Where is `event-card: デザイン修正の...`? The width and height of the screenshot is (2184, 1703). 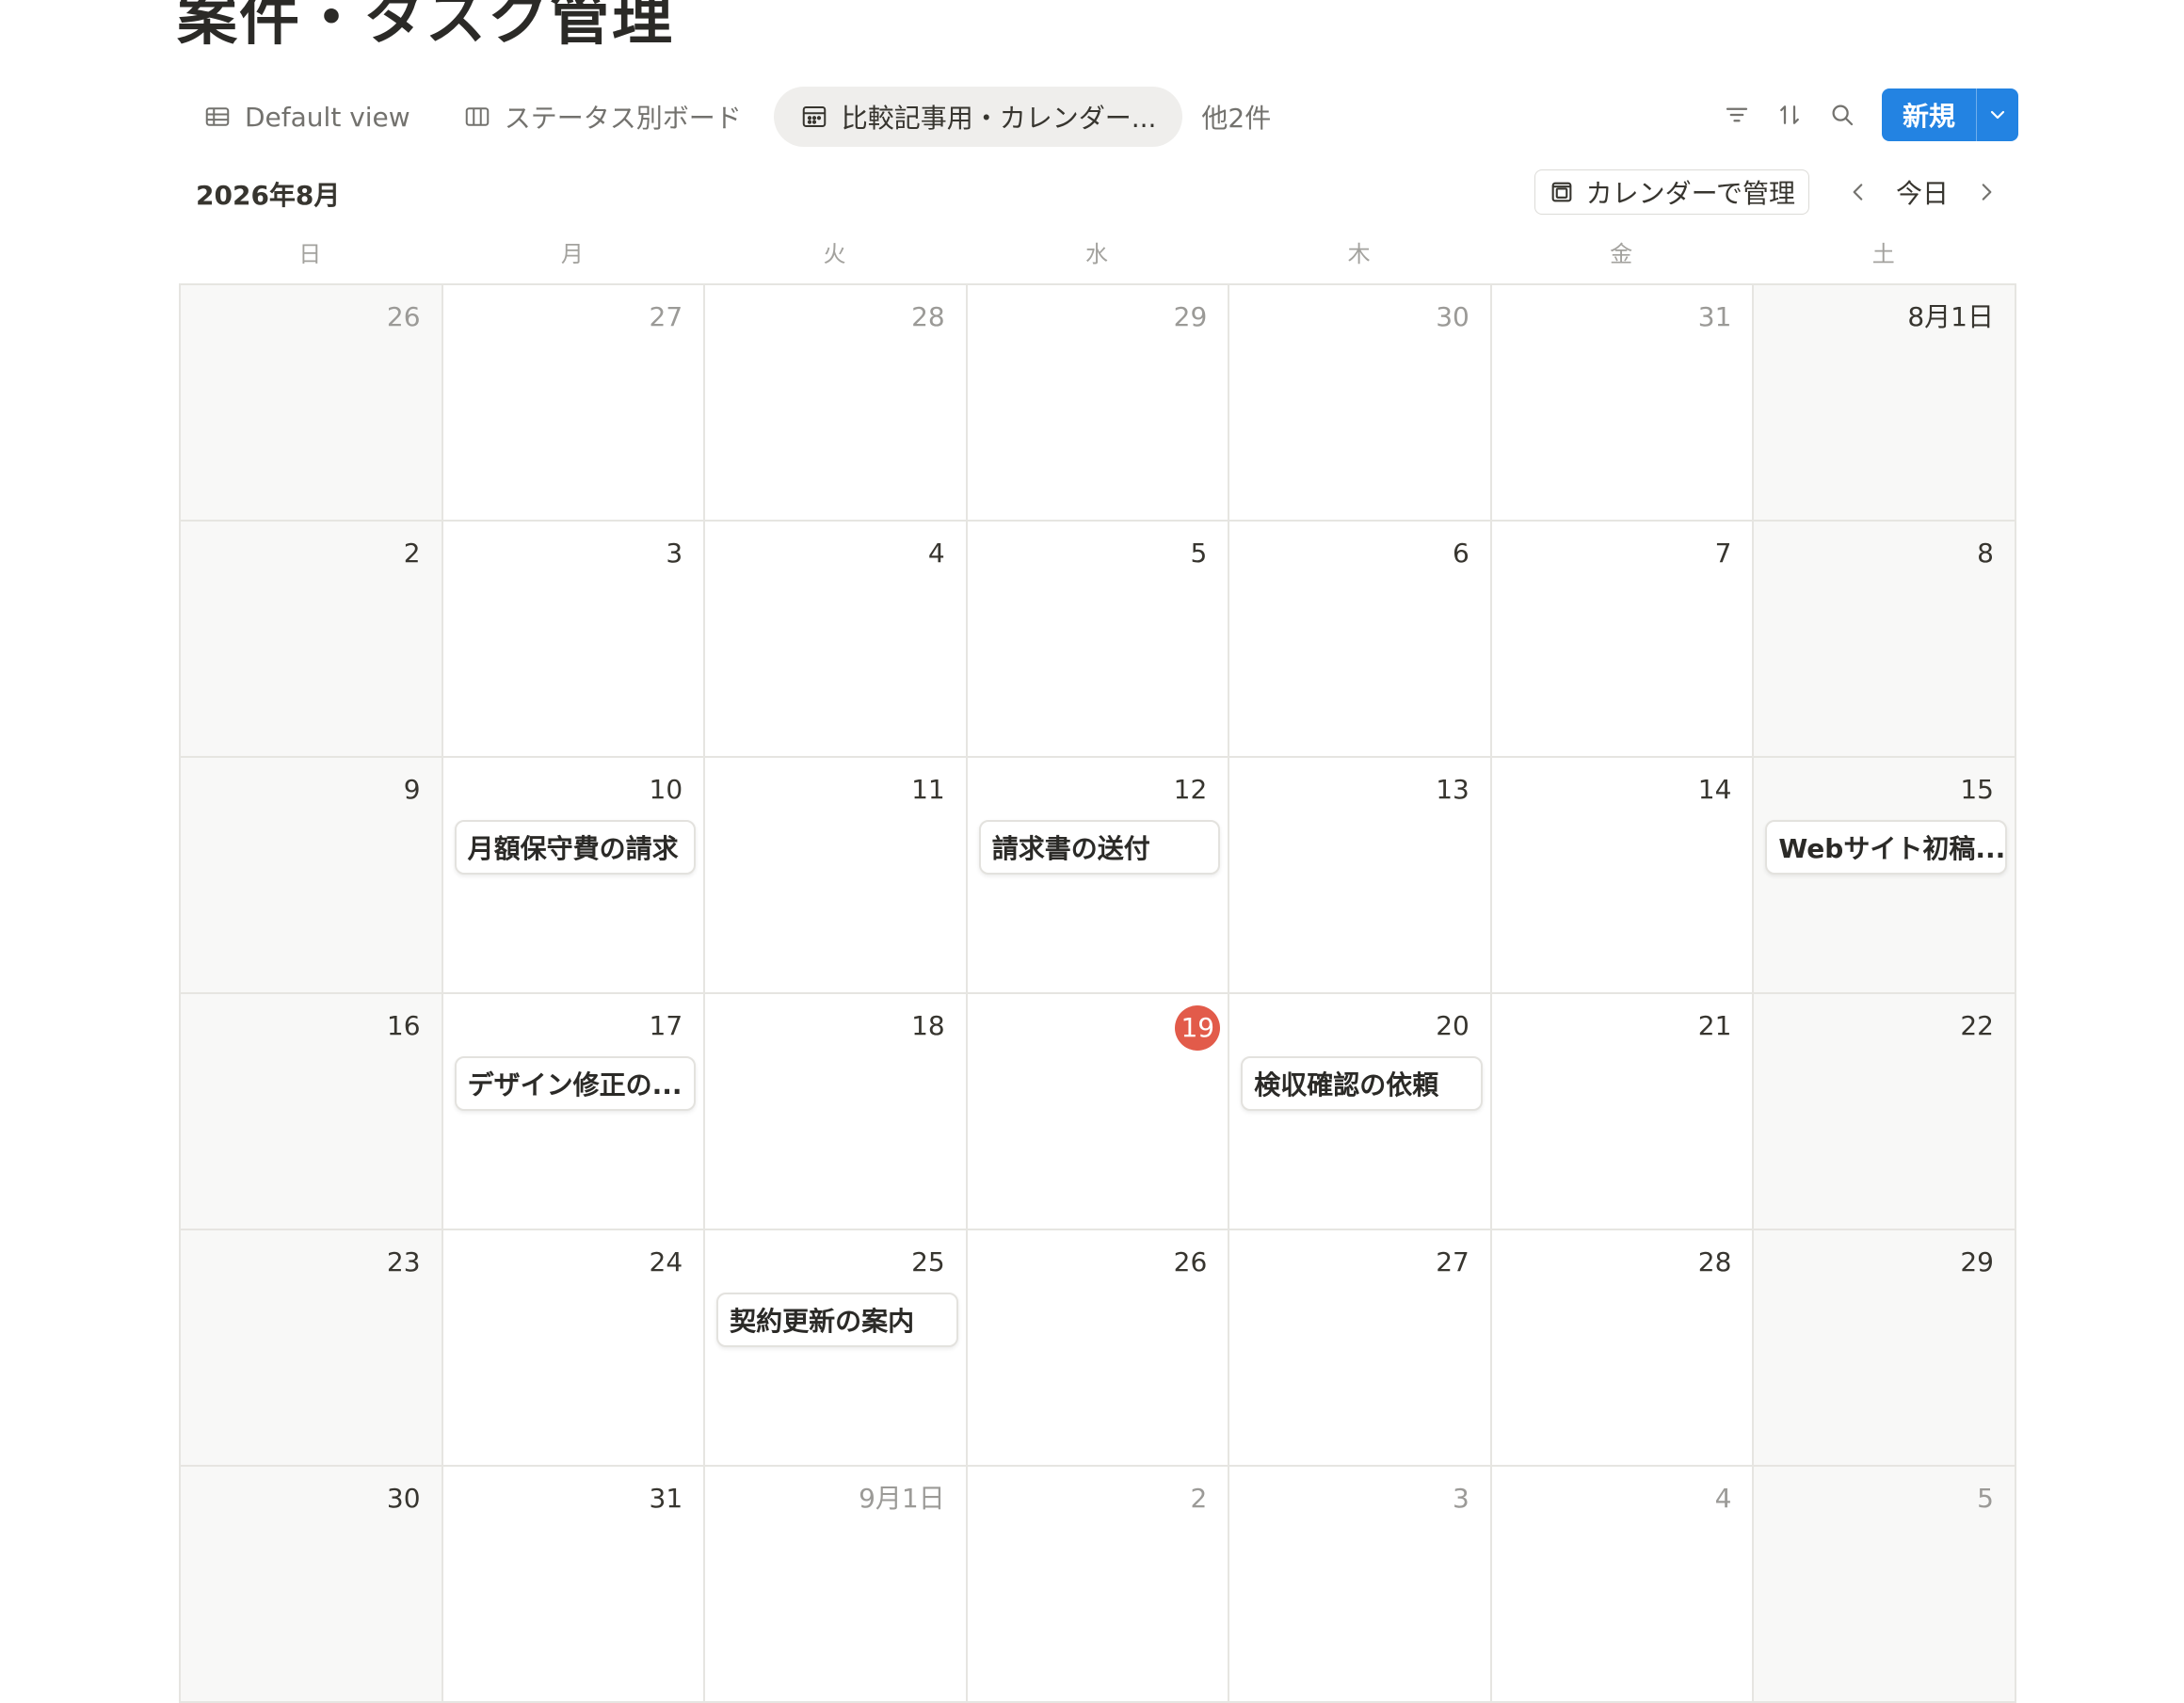
event-card: デザイン修正の... is located at coordinates (575, 1084).